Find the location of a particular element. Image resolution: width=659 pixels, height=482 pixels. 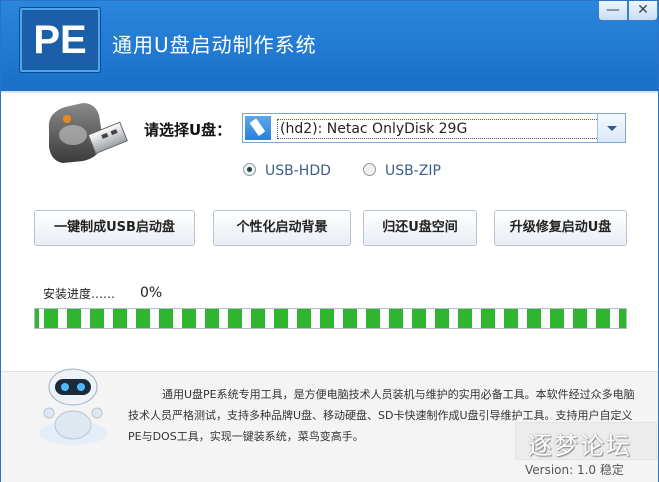

progress-fill is located at coordinates (330, 318).